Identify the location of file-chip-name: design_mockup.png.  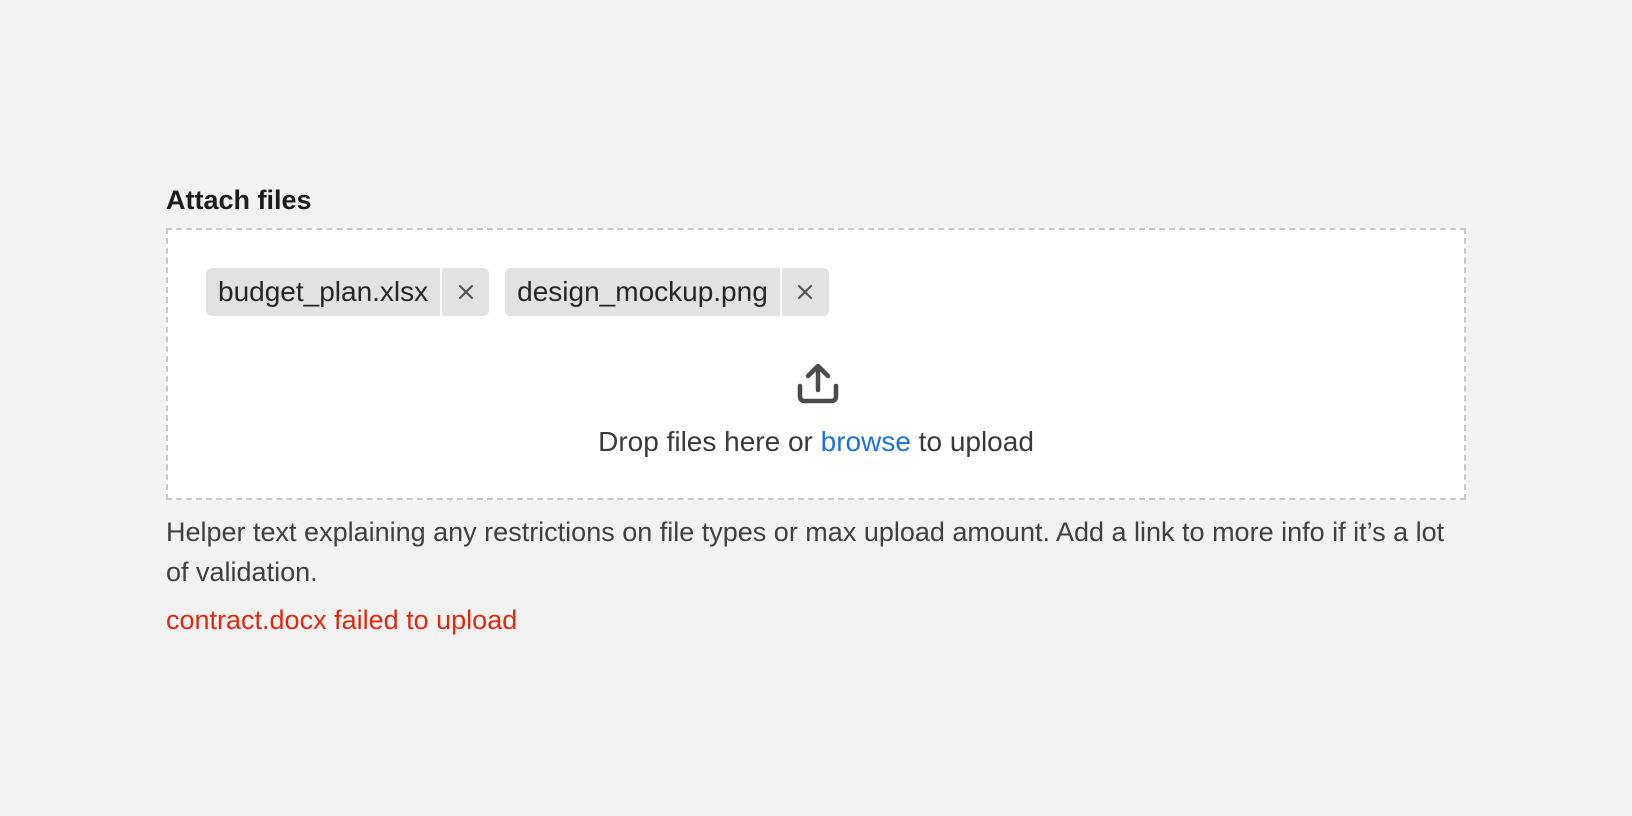
(642, 291).